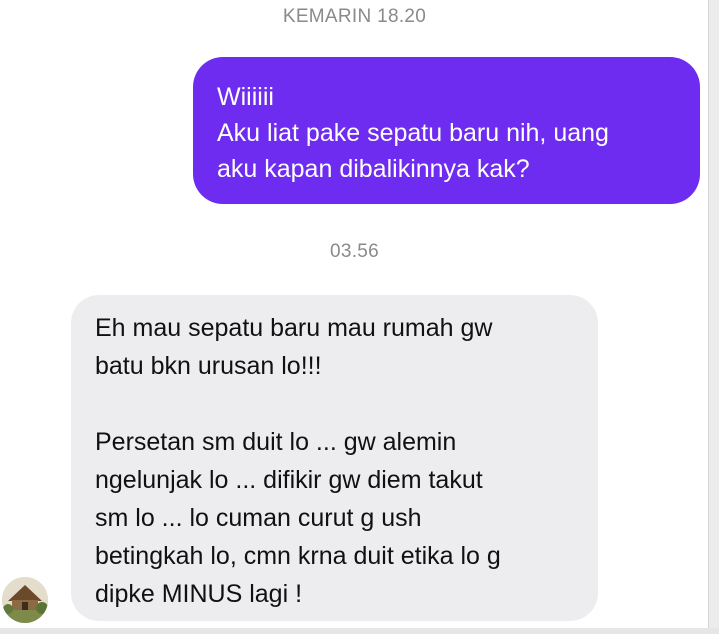  Describe the element at coordinates (294, 328) in the screenshot. I see `message-line: Eh mau sepatu baru mau rumah gw` at that location.